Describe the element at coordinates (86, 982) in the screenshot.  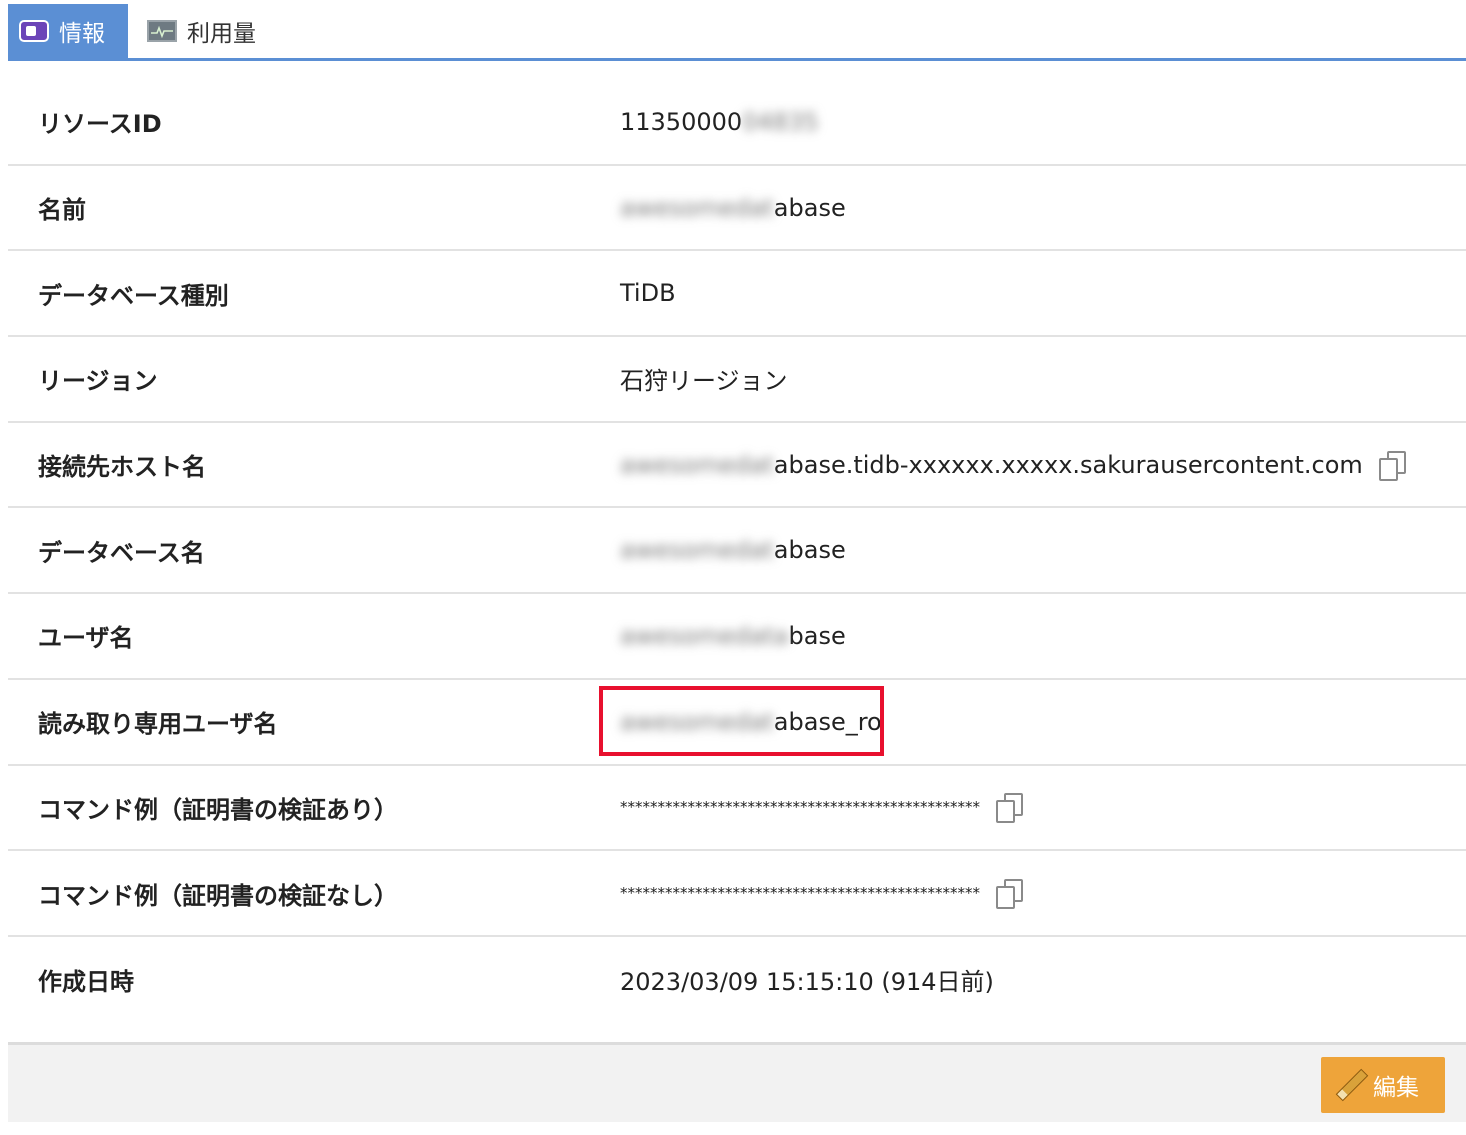
I see `row-label: 作成日時` at that location.